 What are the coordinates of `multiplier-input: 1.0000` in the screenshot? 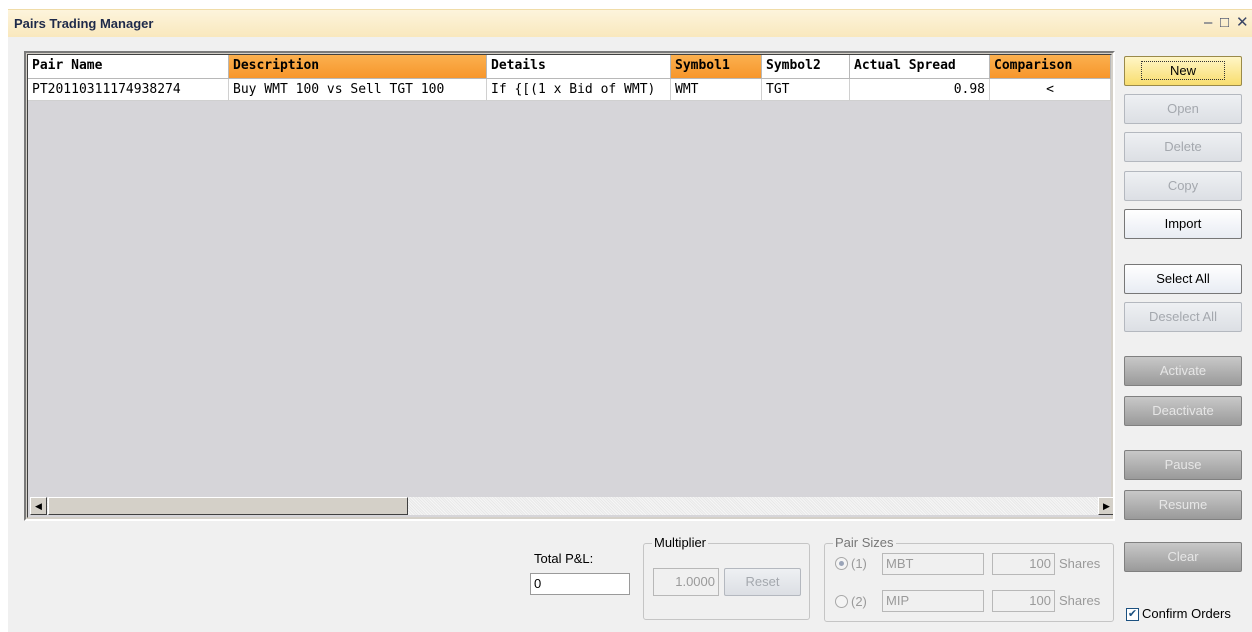 It's located at (686, 582).